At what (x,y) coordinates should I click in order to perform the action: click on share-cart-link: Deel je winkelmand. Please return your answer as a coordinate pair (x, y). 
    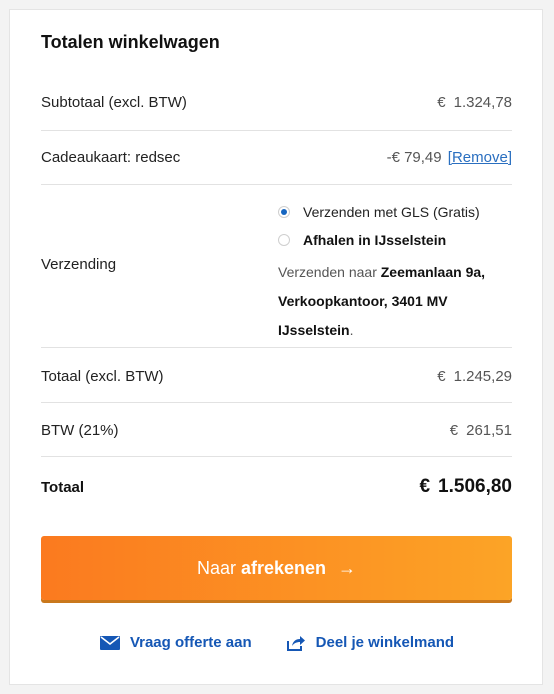
    Looking at the image, I should click on (370, 642).